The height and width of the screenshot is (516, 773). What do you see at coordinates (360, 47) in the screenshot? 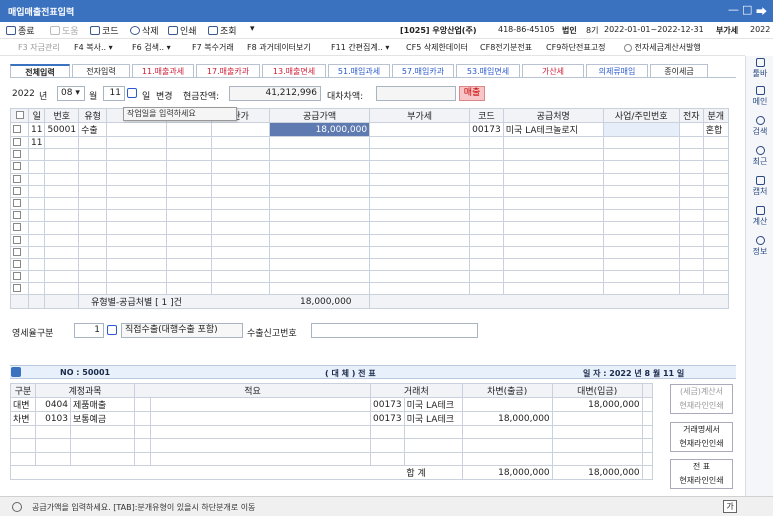
I see `fkey-quick-sum: F11 간편집계.. ▾` at bounding box center [360, 47].